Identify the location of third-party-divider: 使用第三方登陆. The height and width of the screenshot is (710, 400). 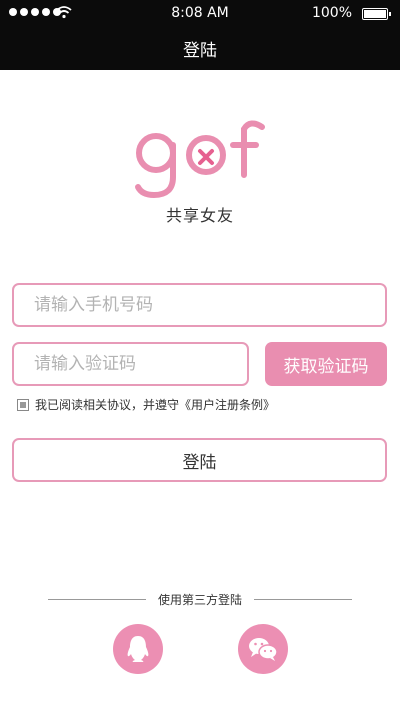
(200, 599).